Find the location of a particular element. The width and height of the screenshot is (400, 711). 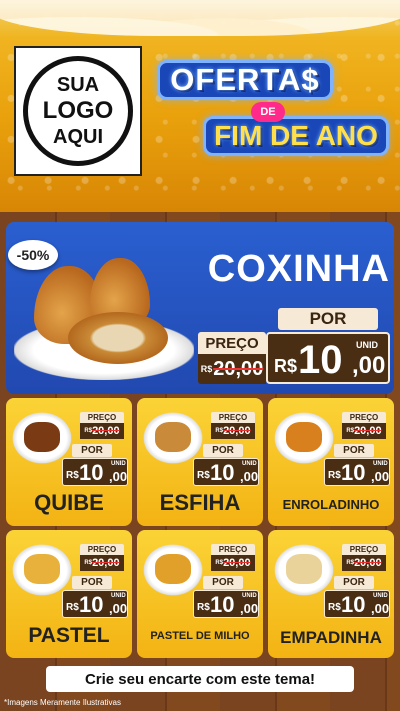

logo-line-1: SUA is located at coordinates (78, 85).